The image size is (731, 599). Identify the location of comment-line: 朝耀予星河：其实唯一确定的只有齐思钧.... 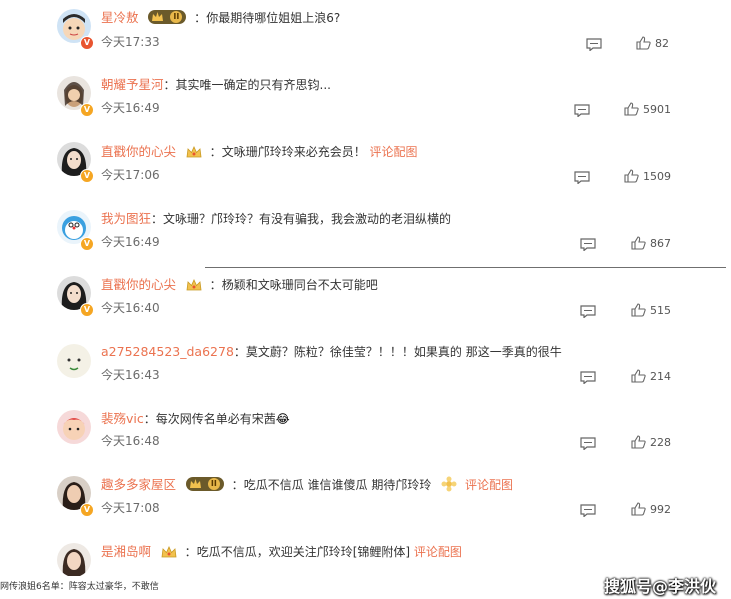
(216, 84).